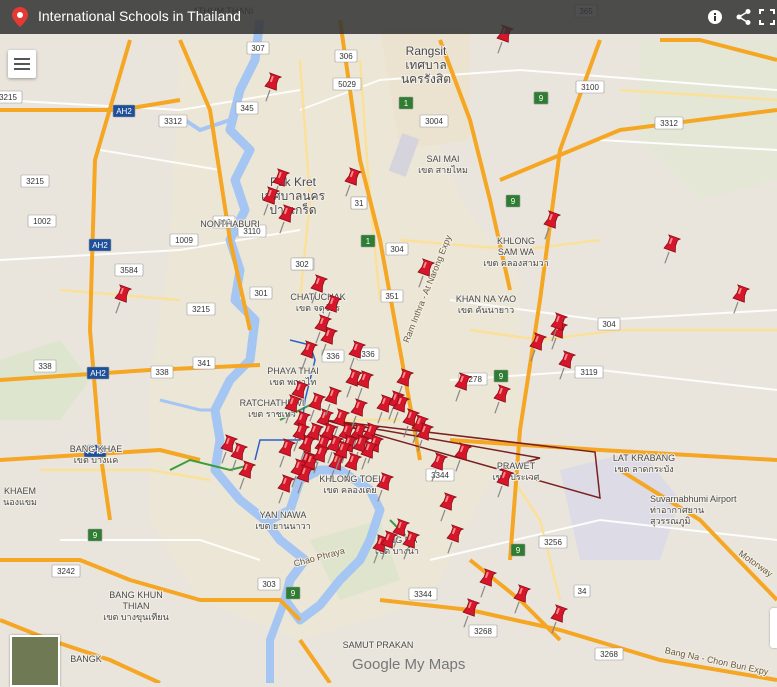  What do you see at coordinates (42, 221) in the screenshot?
I see `road-shield: 1002` at bounding box center [42, 221].